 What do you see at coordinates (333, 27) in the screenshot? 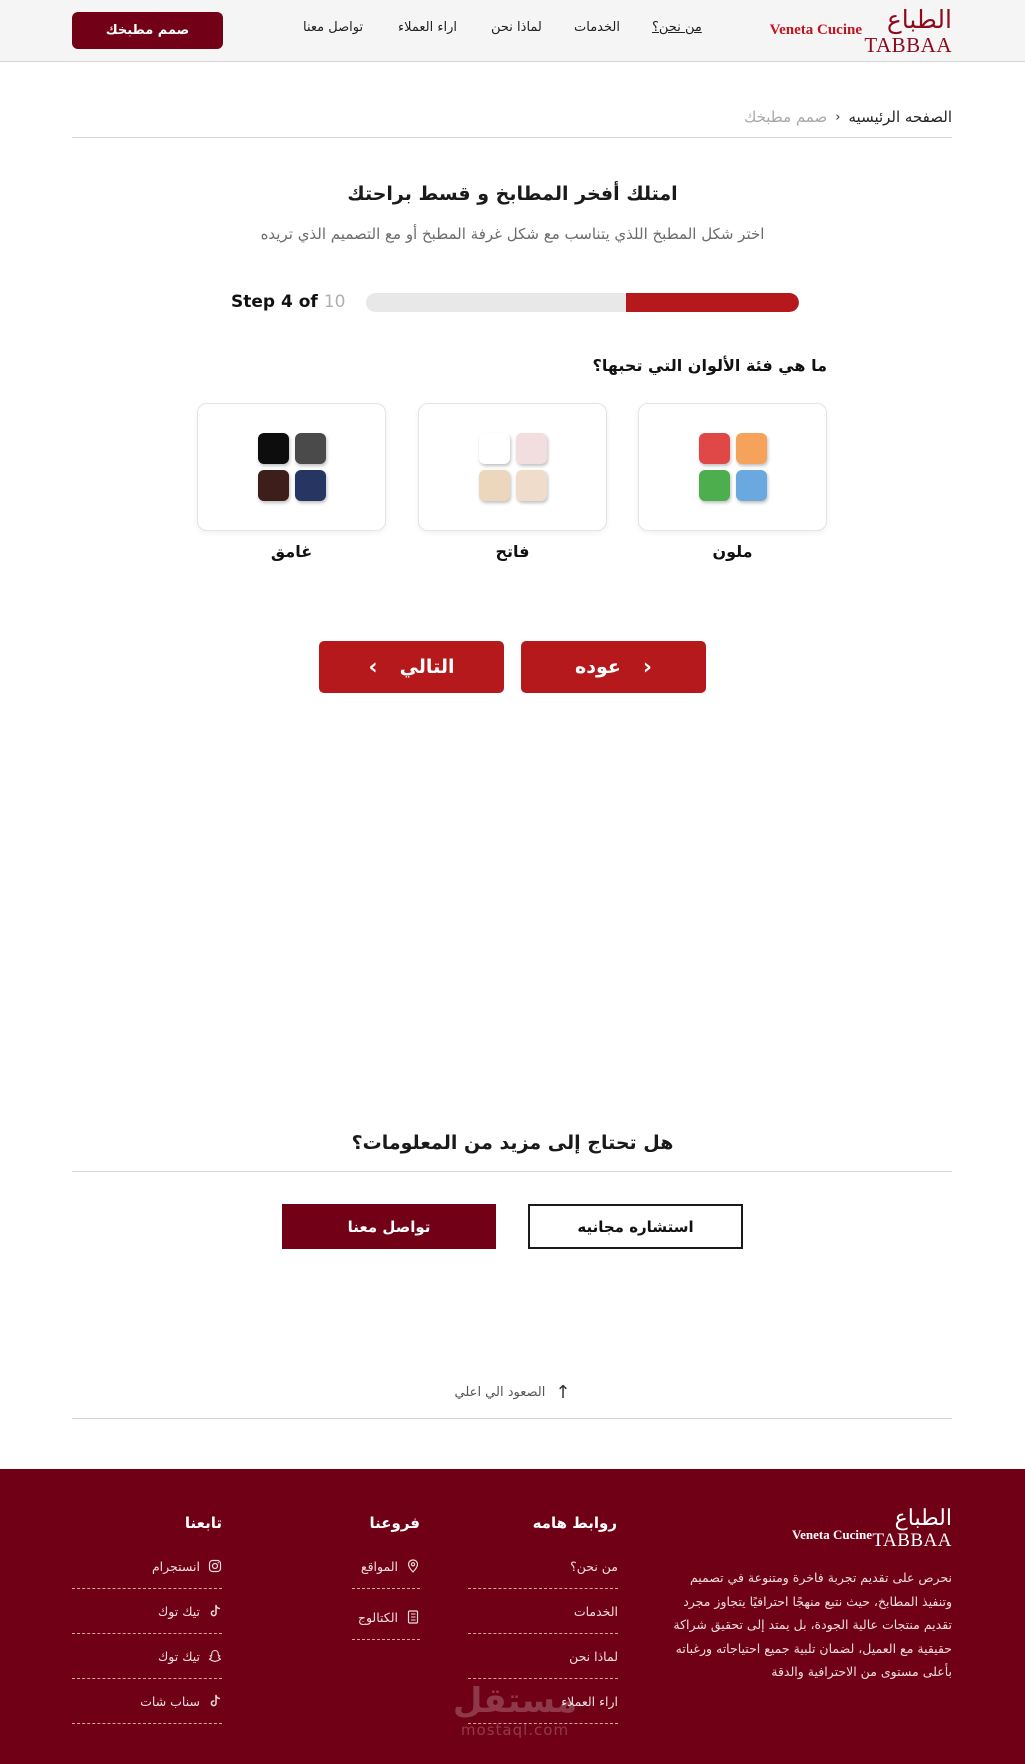
I see `nav-contact: تواصل معنا` at bounding box center [333, 27].